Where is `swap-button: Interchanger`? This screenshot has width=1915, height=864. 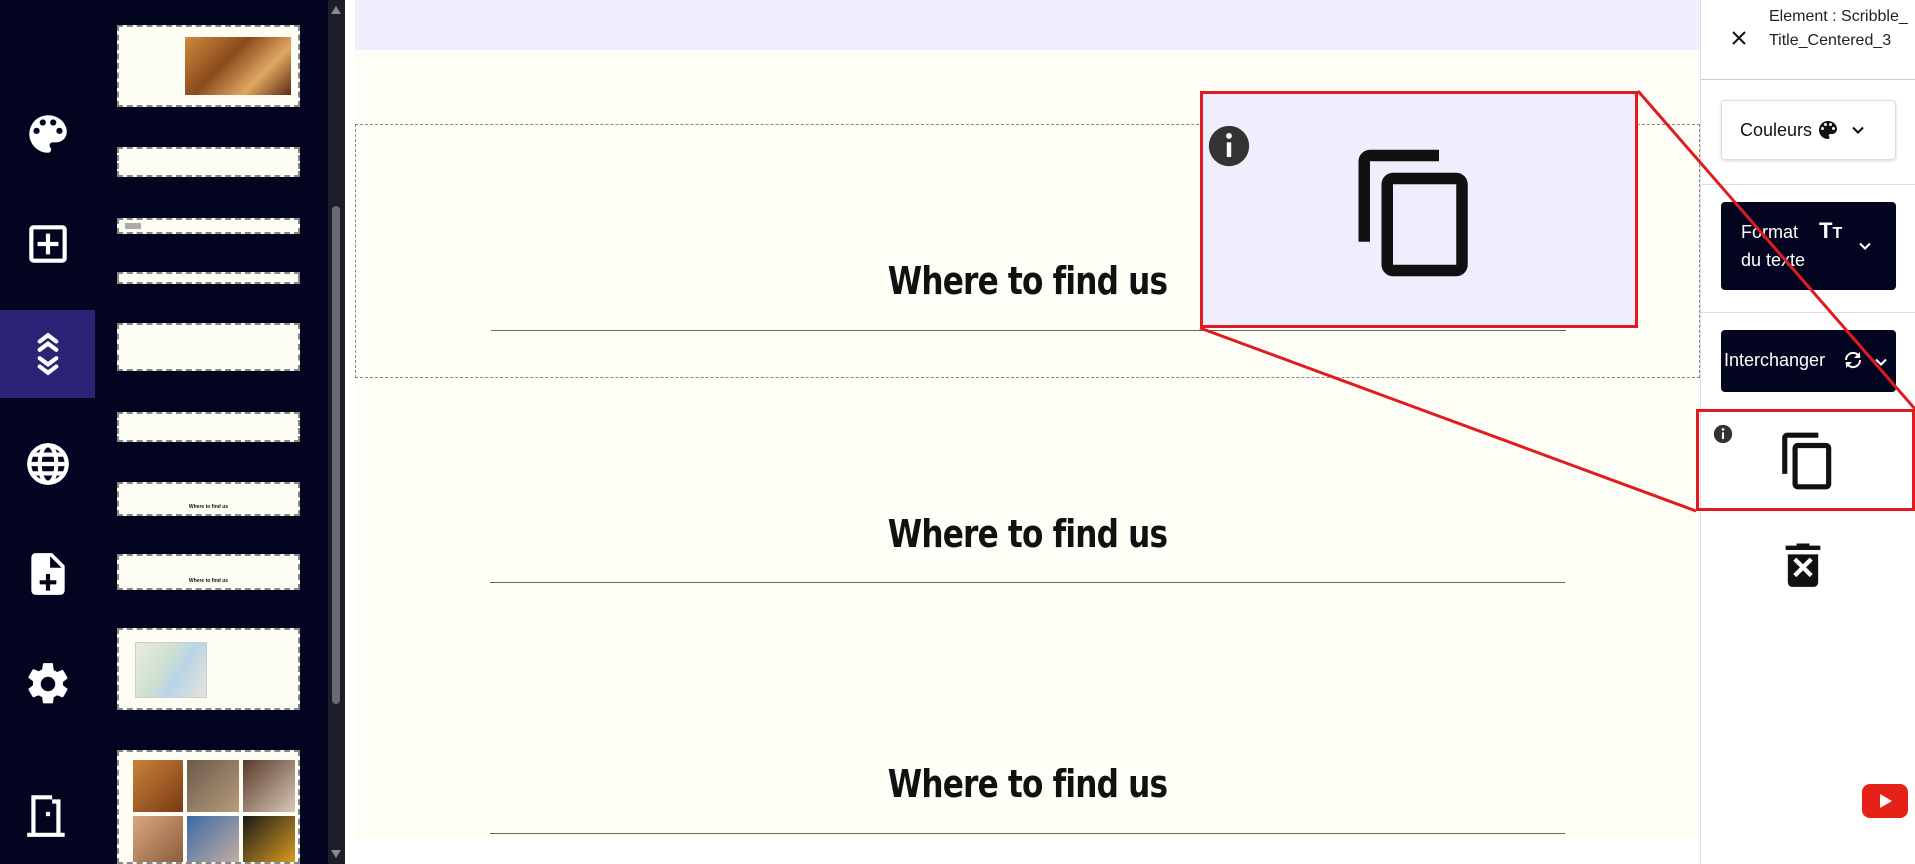 swap-button: Interchanger is located at coordinates (1808, 361).